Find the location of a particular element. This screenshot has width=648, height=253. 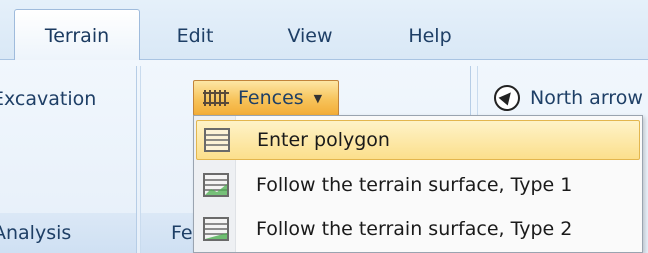

group-label-text: Analysis is located at coordinates (36, 233).